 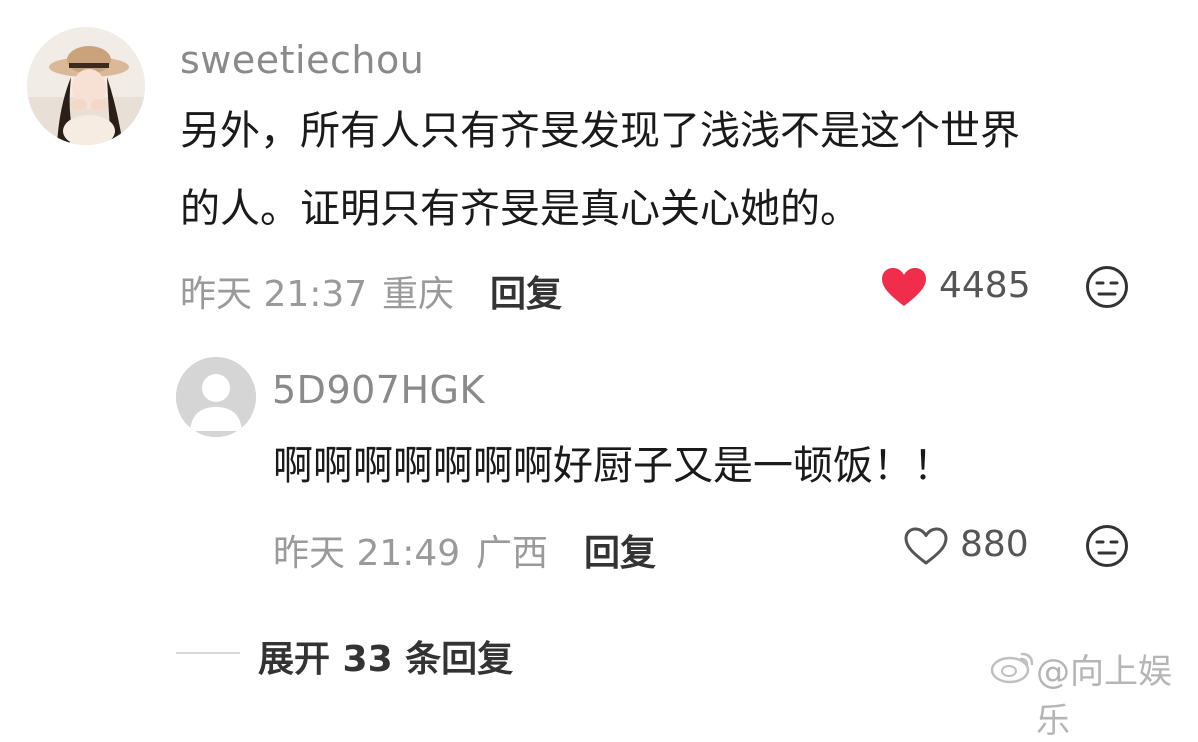 What do you see at coordinates (520, 209) in the screenshot?
I see `comment-text-line2: 的人。证明只有齐旻是真心关心她的。` at bounding box center [520, 209].